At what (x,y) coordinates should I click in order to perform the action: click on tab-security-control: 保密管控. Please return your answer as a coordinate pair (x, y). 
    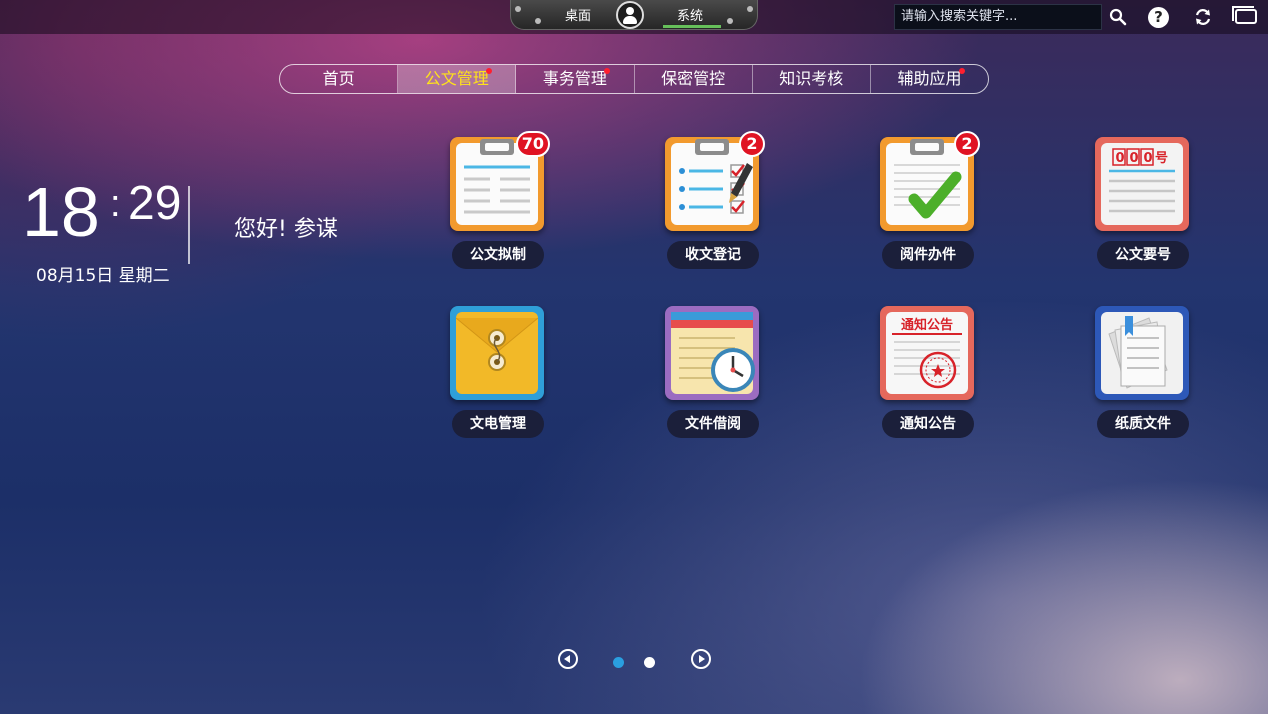
    Looking at the image, I should click on (694, 79).